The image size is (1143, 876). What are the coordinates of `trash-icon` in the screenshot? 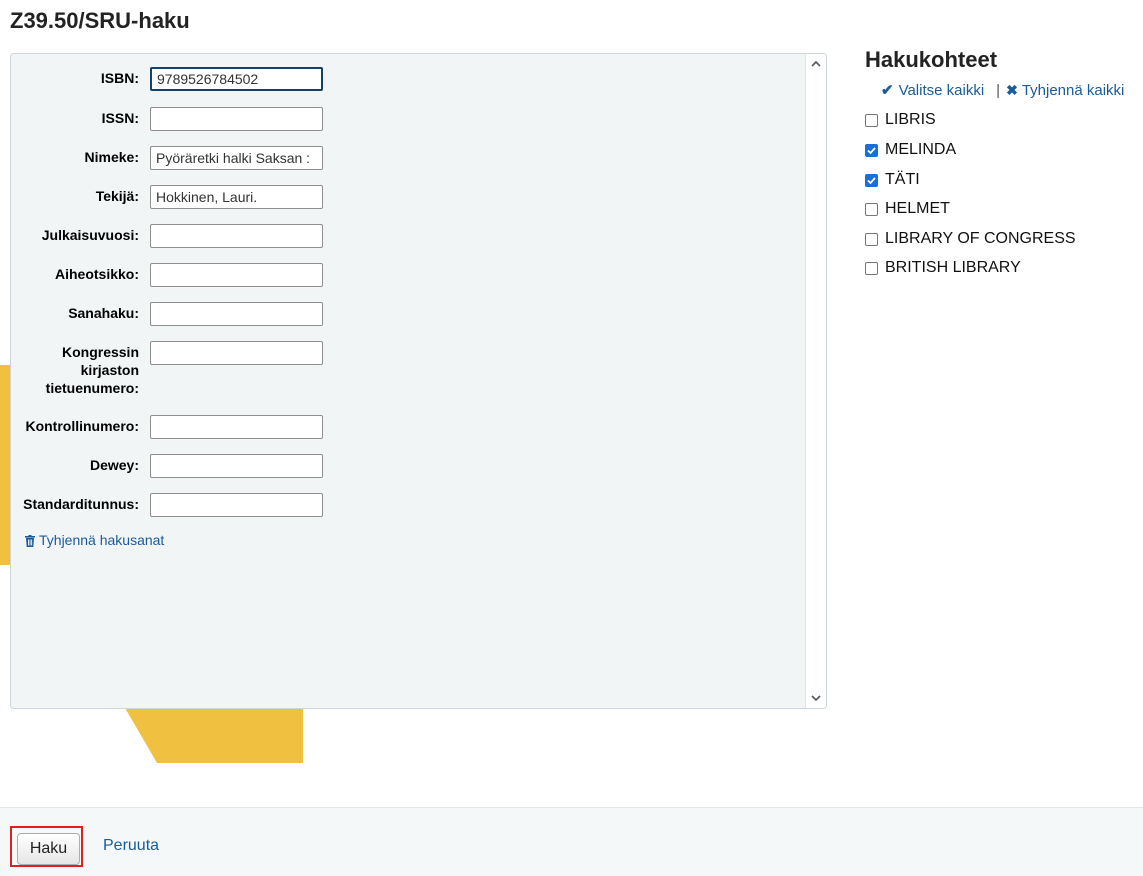 It's located at (30, 540).